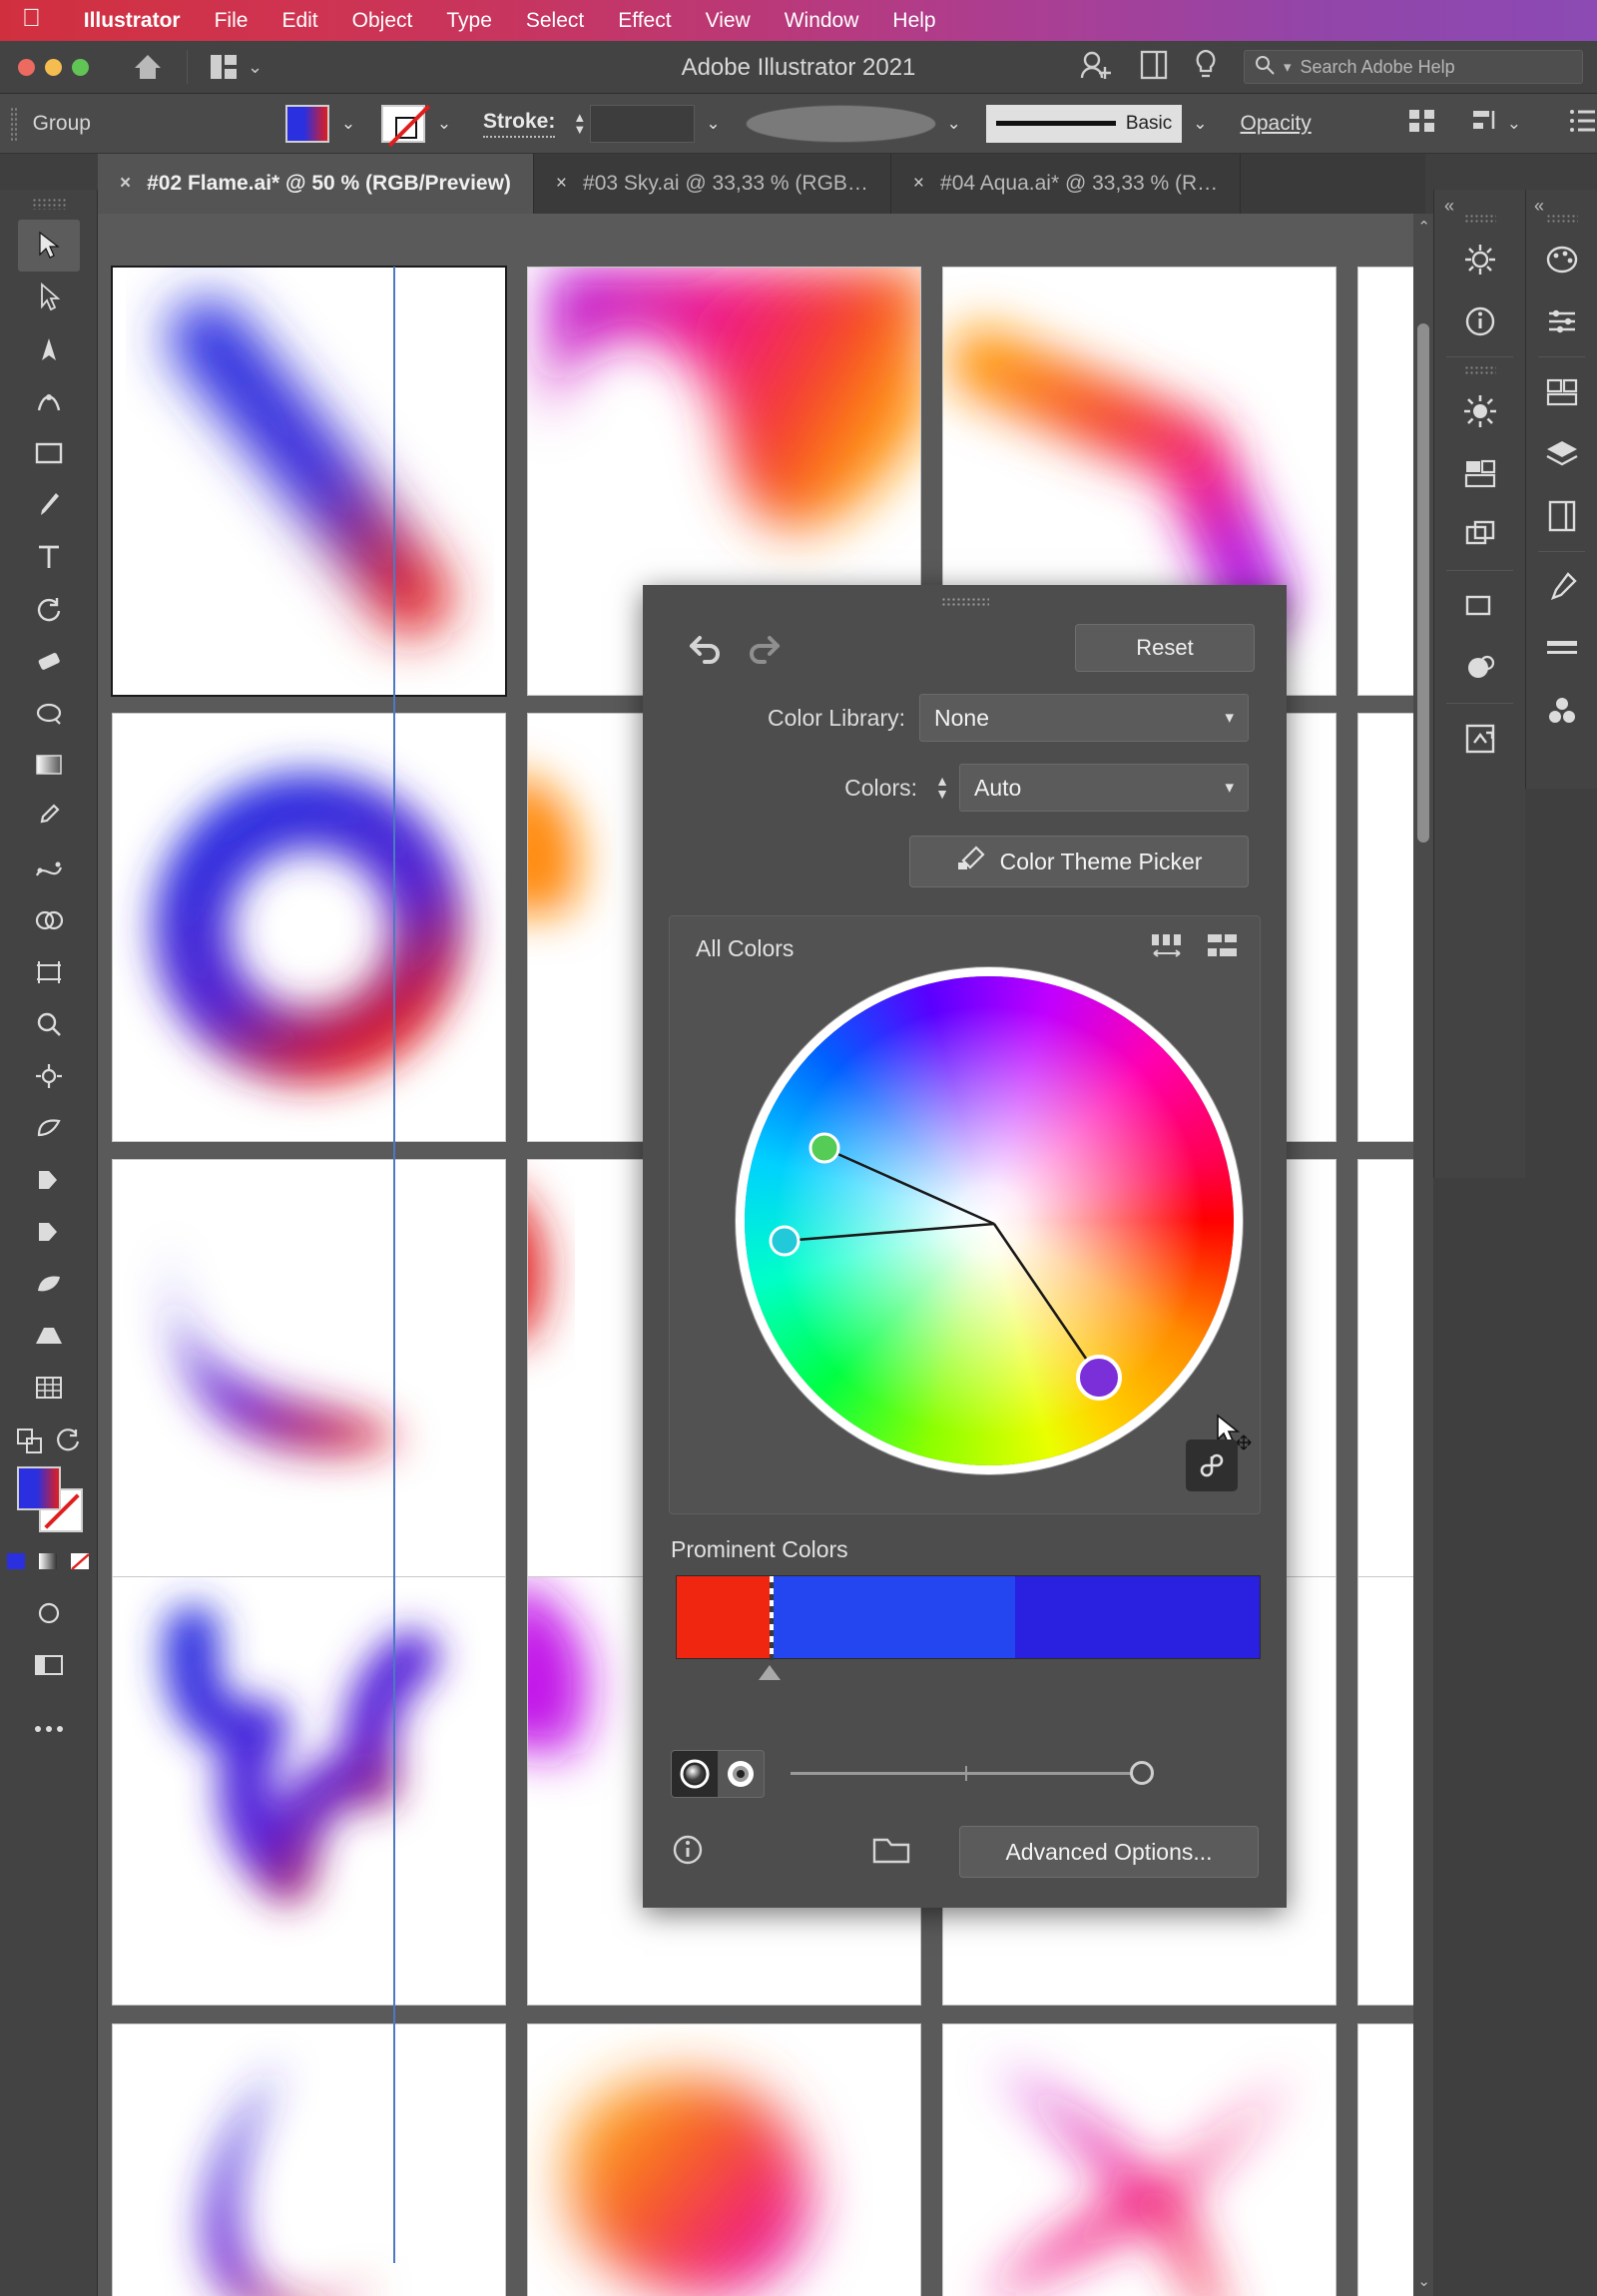 This screenshot has width=1597, height=2296. Describe the element at coordinates (1079, 862) in the screenshot. I see `color-theme-picker-button: Color Theme Picker` at that location.